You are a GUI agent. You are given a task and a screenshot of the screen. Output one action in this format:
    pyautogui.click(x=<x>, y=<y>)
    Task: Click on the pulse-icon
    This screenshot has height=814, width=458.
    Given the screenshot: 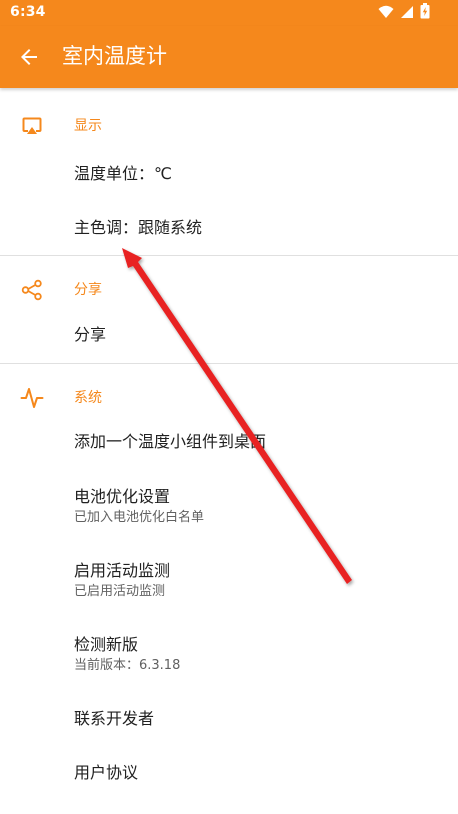 What is the action you would take?
    pyautogui.click(x=32, y=398)
    